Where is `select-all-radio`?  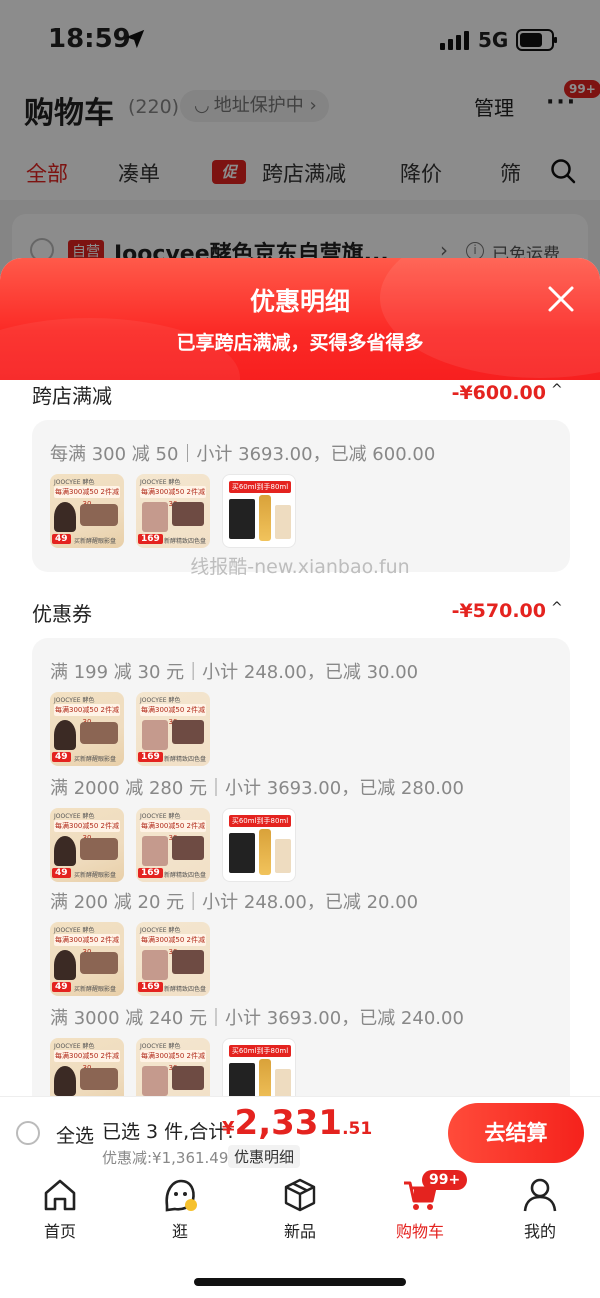 select-all-radio is located at coordinates (28, 1133).